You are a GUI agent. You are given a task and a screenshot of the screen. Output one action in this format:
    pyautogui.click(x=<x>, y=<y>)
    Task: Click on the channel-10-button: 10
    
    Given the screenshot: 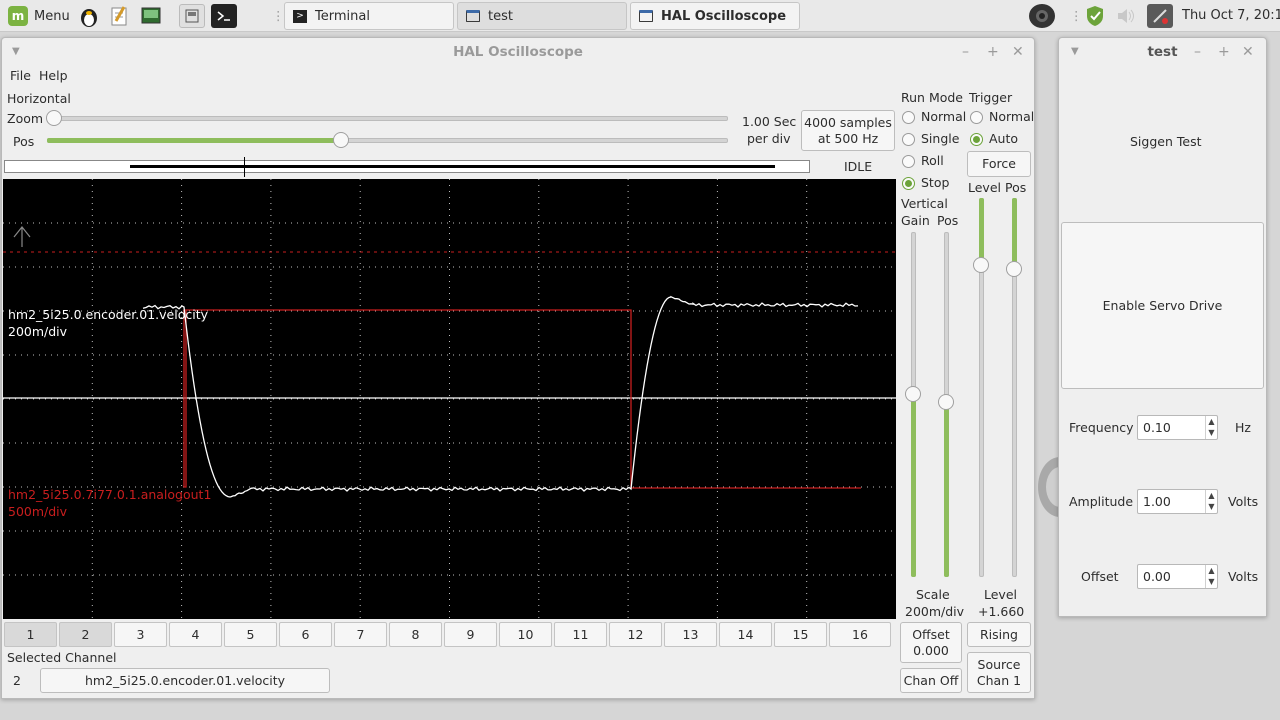 What is the action you would take?
    pyautogui.click(x=525, y=634)
    